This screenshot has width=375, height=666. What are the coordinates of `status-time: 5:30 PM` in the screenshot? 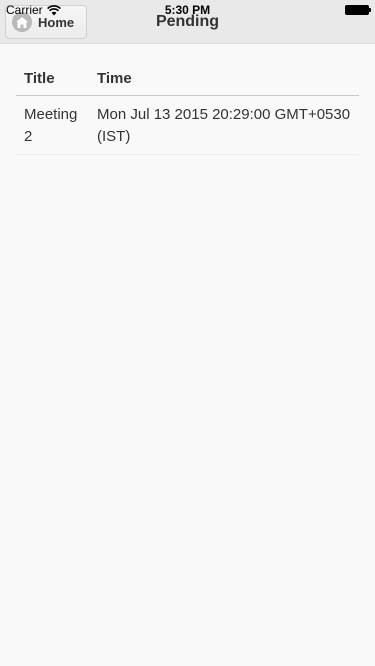 It's located at (187, 10).